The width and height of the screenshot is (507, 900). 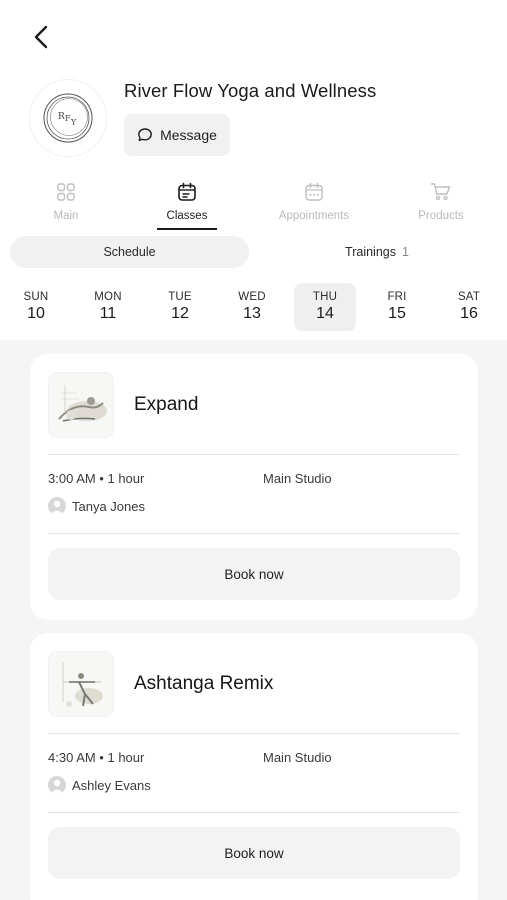 I want to click on tab-appointments: Appointments, so click(x=314, y=204).